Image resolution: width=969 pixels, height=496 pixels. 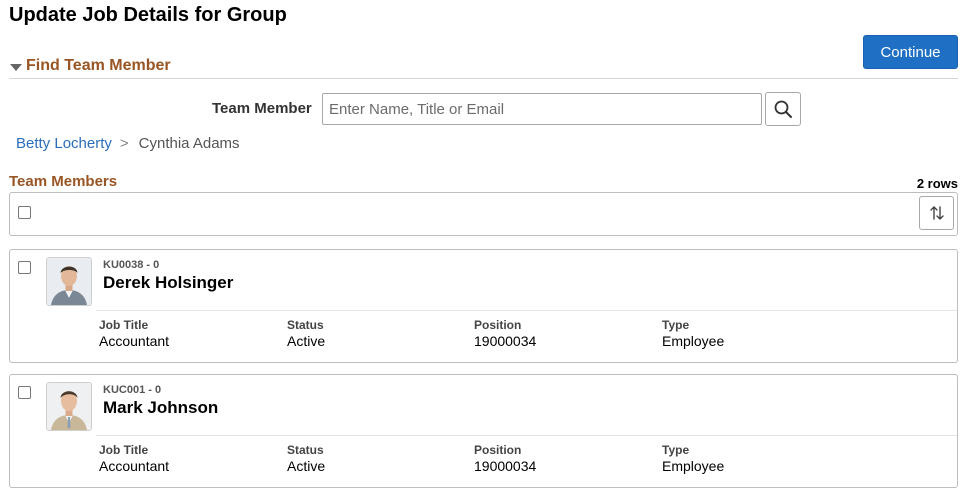 I want to click on sort-button, so click(x=936, y=213).